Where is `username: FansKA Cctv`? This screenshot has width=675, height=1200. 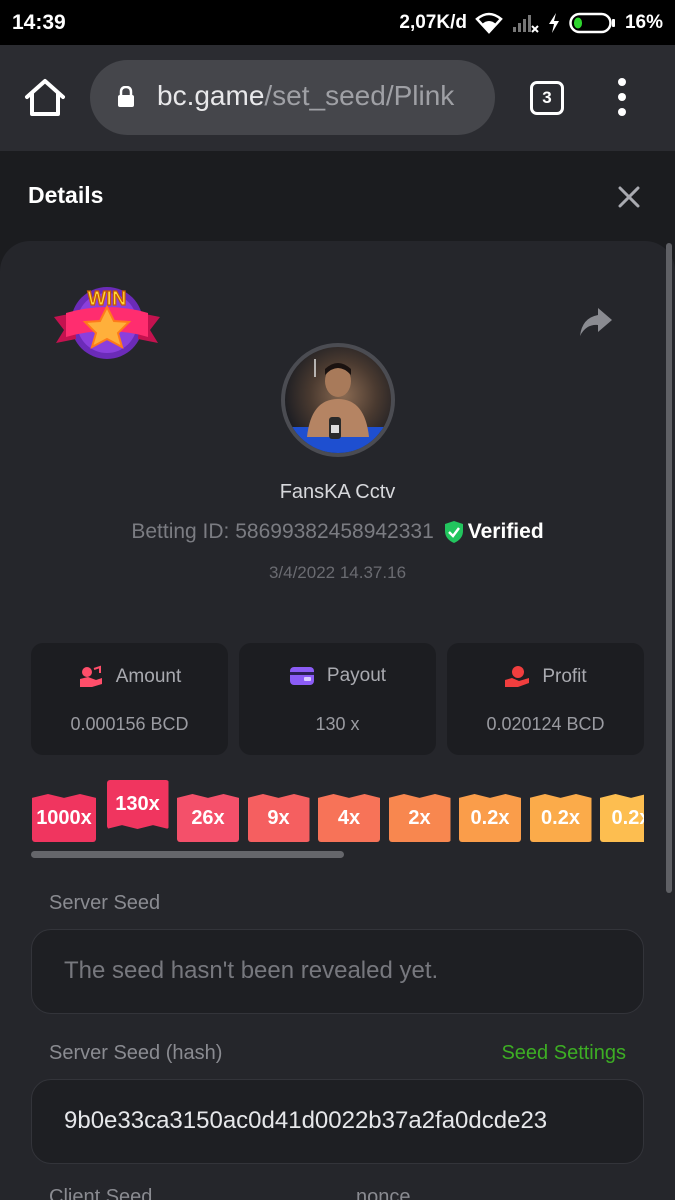
username: FansKA Cctv is located at coordinates (337, 492).